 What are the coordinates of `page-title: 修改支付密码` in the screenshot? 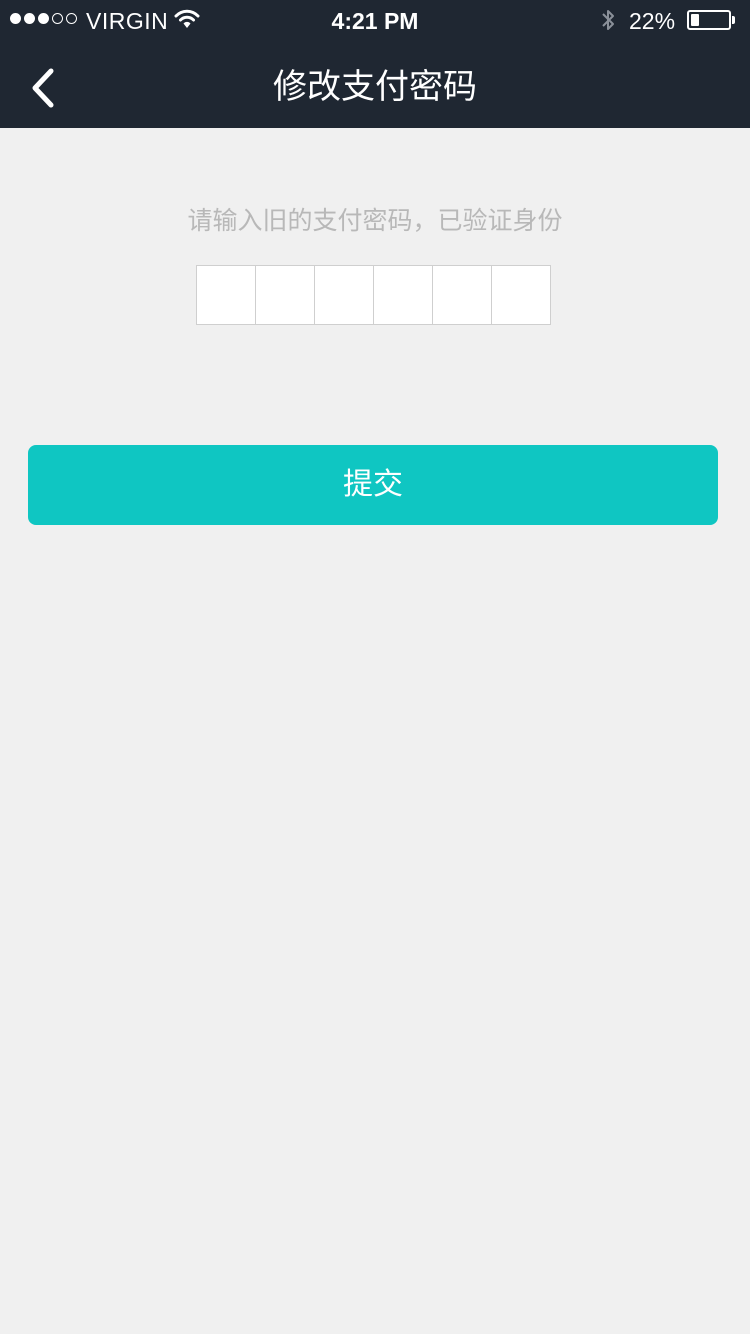 It's located at (375, 87).